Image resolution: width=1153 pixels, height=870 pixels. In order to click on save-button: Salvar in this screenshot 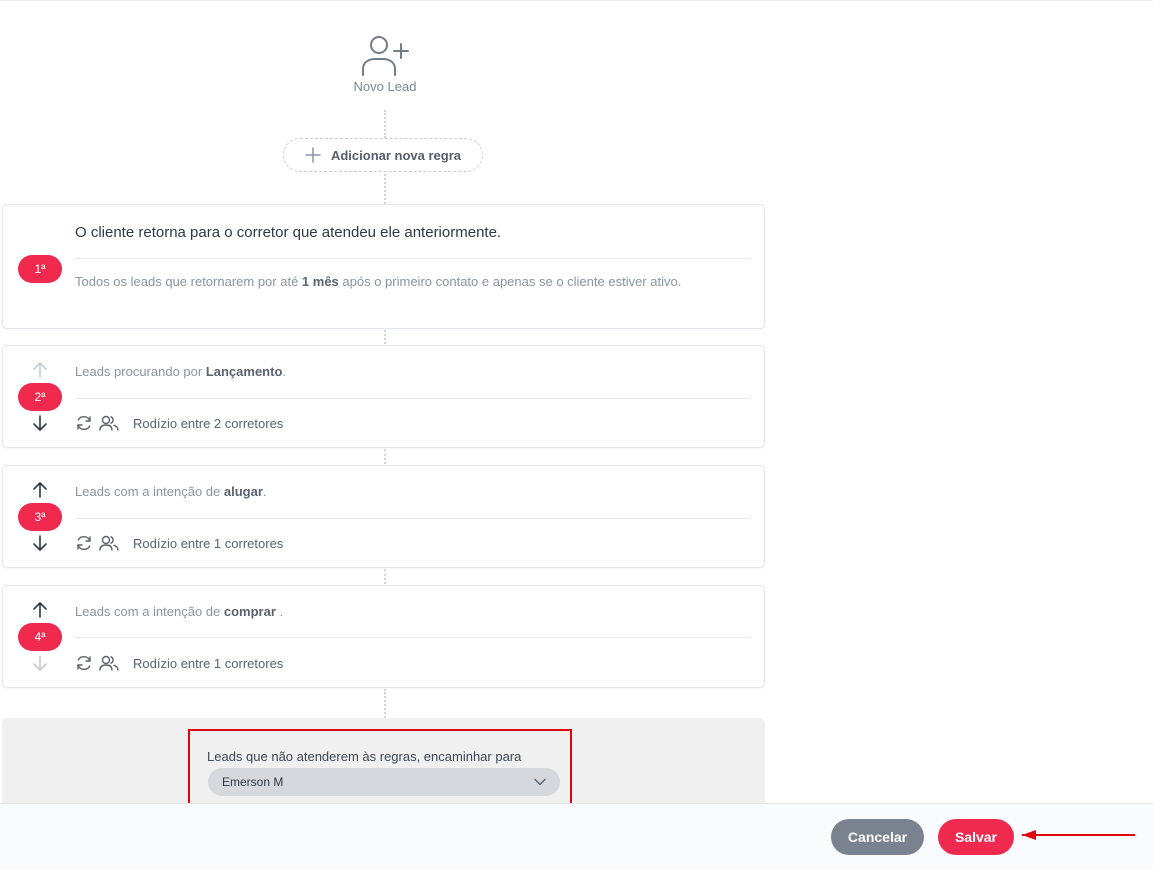, I will do `click(976, 837)`.